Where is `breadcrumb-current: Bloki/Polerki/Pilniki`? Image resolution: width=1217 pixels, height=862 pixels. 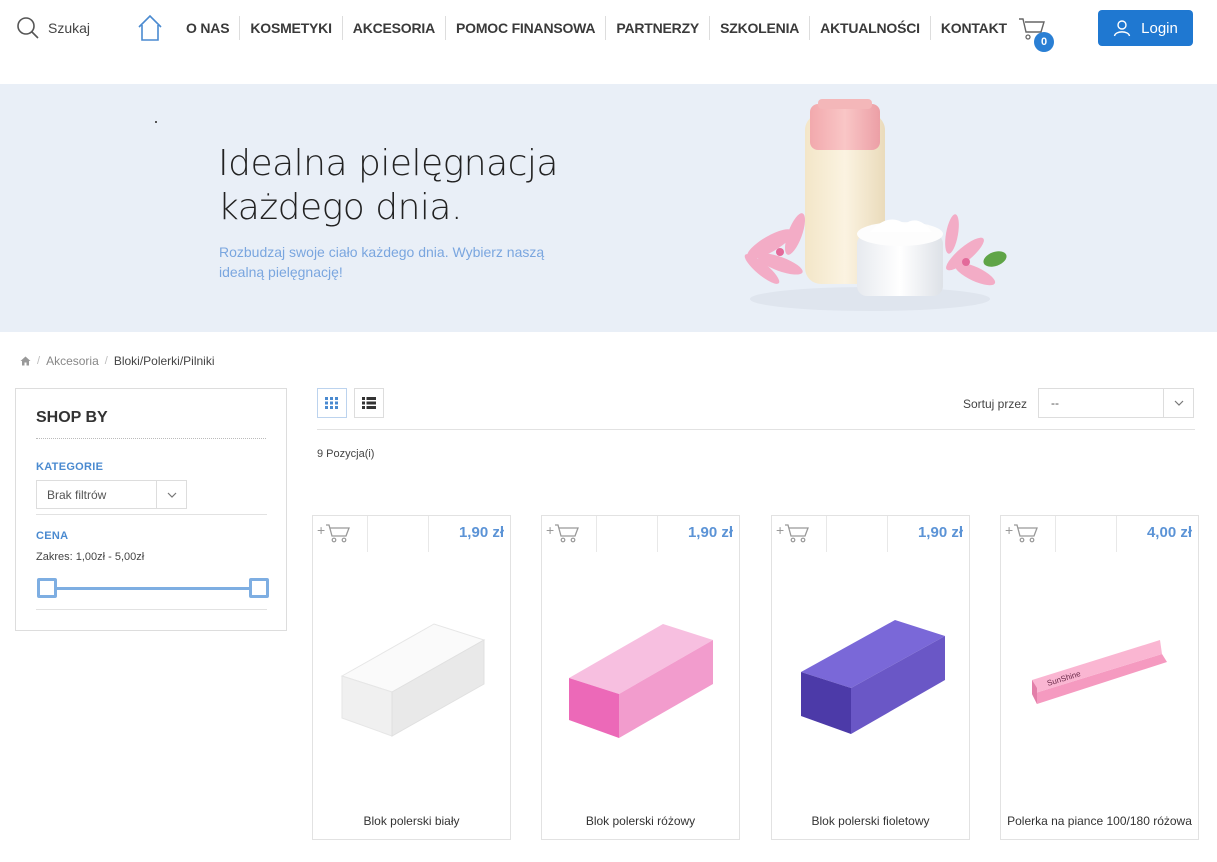 breadcrumb-current: Bloki/Polerki/Pilniki is located at coordinates (164, 361).